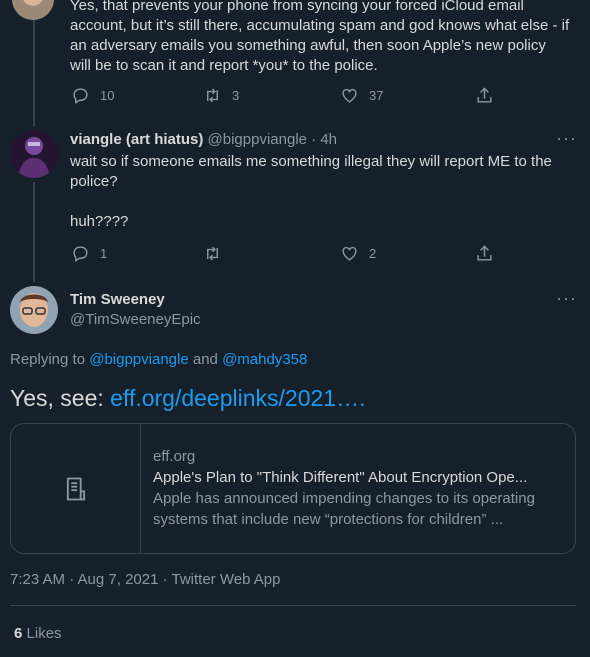 This screenshot has width=590, height=657. What do you see at coordinates (373, 253) in the screenshot?
I see `reply-like-count: 2` at bounding box center [373, 253].